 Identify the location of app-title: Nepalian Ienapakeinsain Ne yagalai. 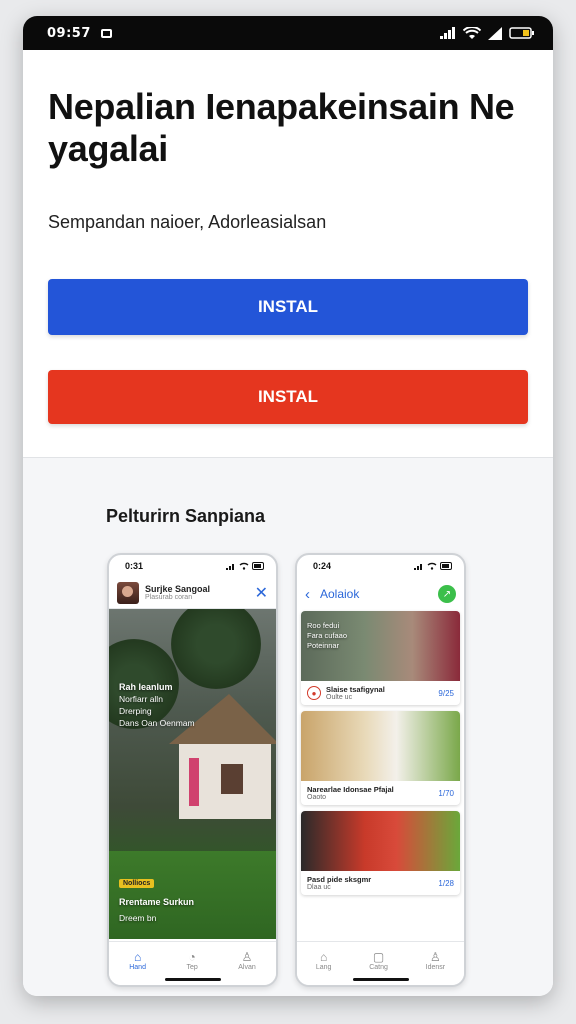
(281, 127).